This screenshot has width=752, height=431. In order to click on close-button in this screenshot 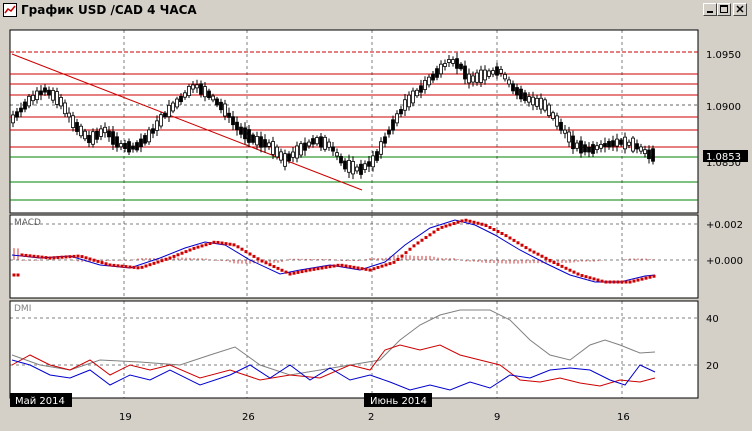, I will do `click(740, 9)`.